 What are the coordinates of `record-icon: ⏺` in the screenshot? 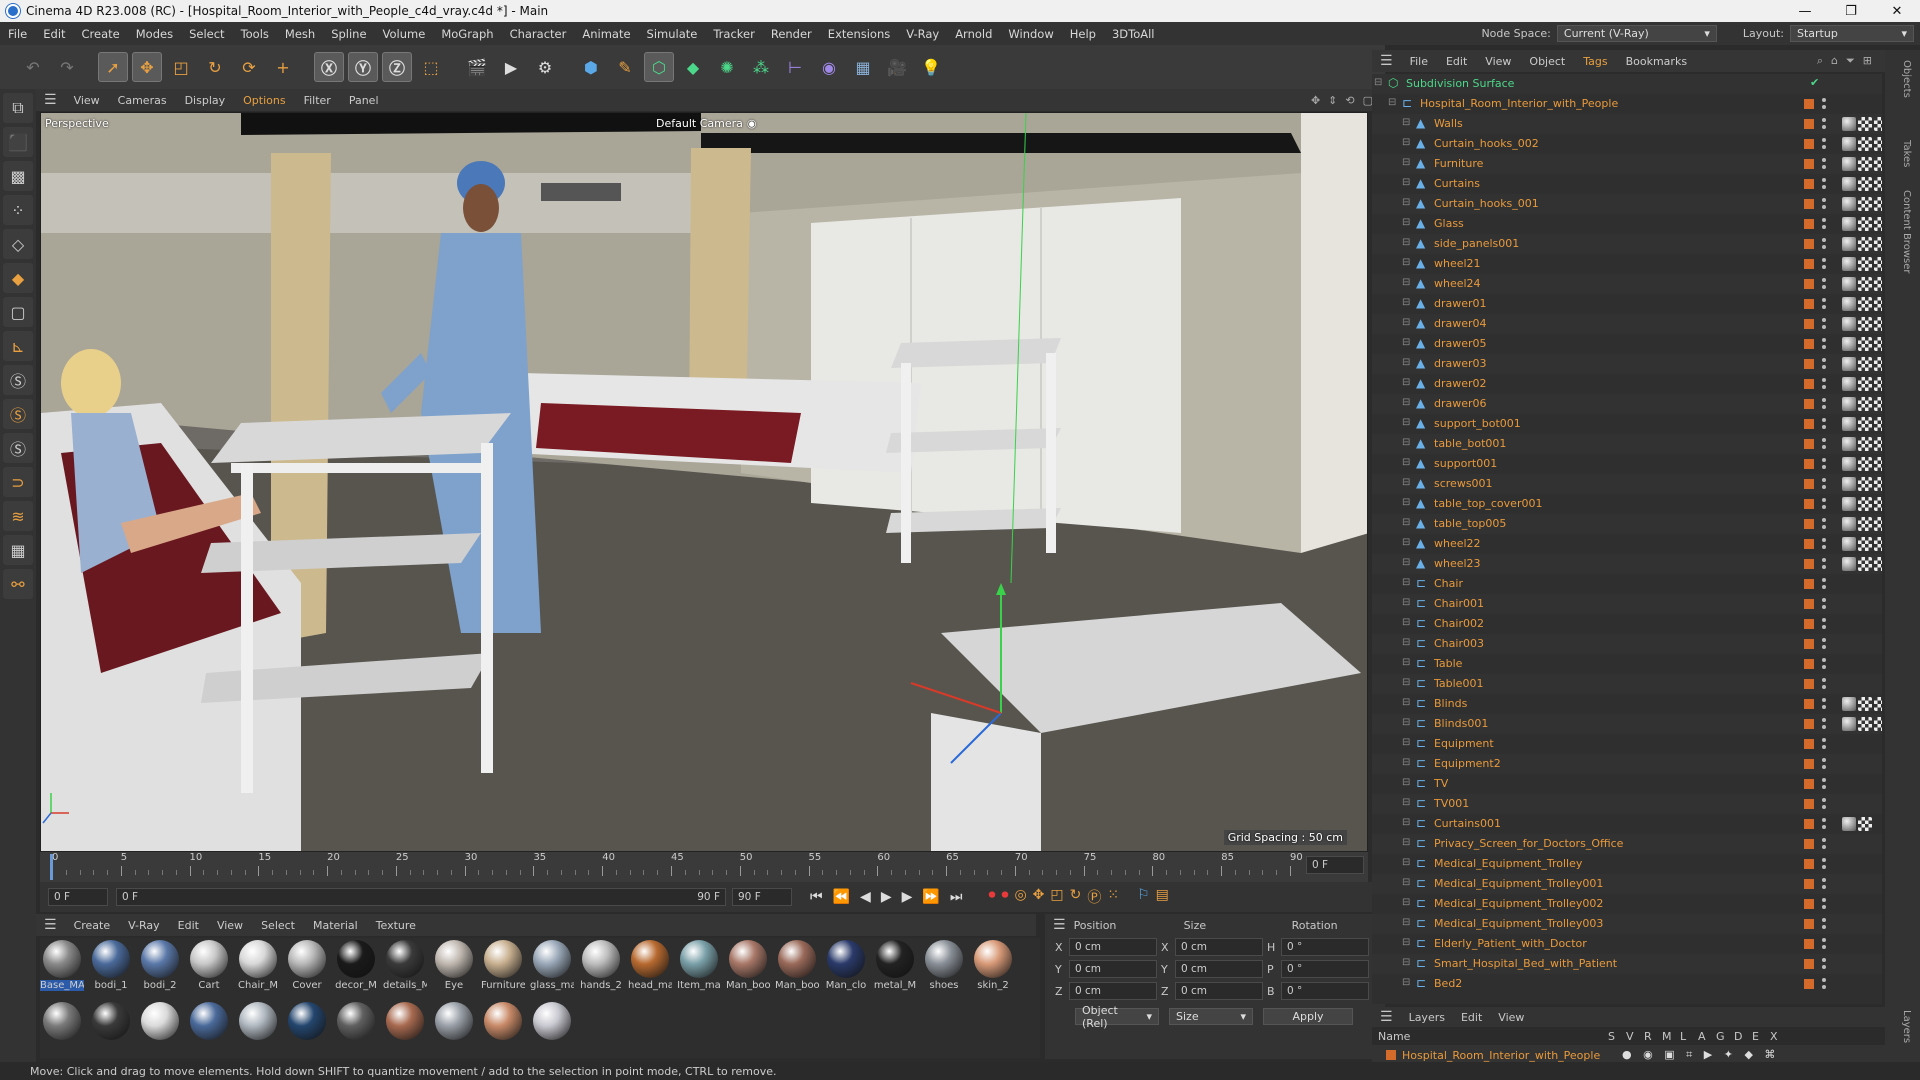 It's located at (991, 897).